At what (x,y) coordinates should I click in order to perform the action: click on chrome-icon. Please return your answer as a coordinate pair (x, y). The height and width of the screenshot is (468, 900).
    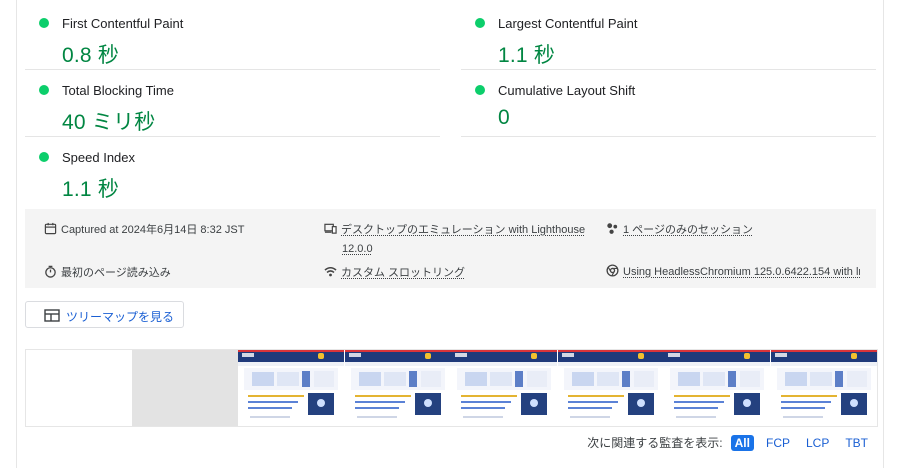
    Looking at the image, I should click on (612, 270).